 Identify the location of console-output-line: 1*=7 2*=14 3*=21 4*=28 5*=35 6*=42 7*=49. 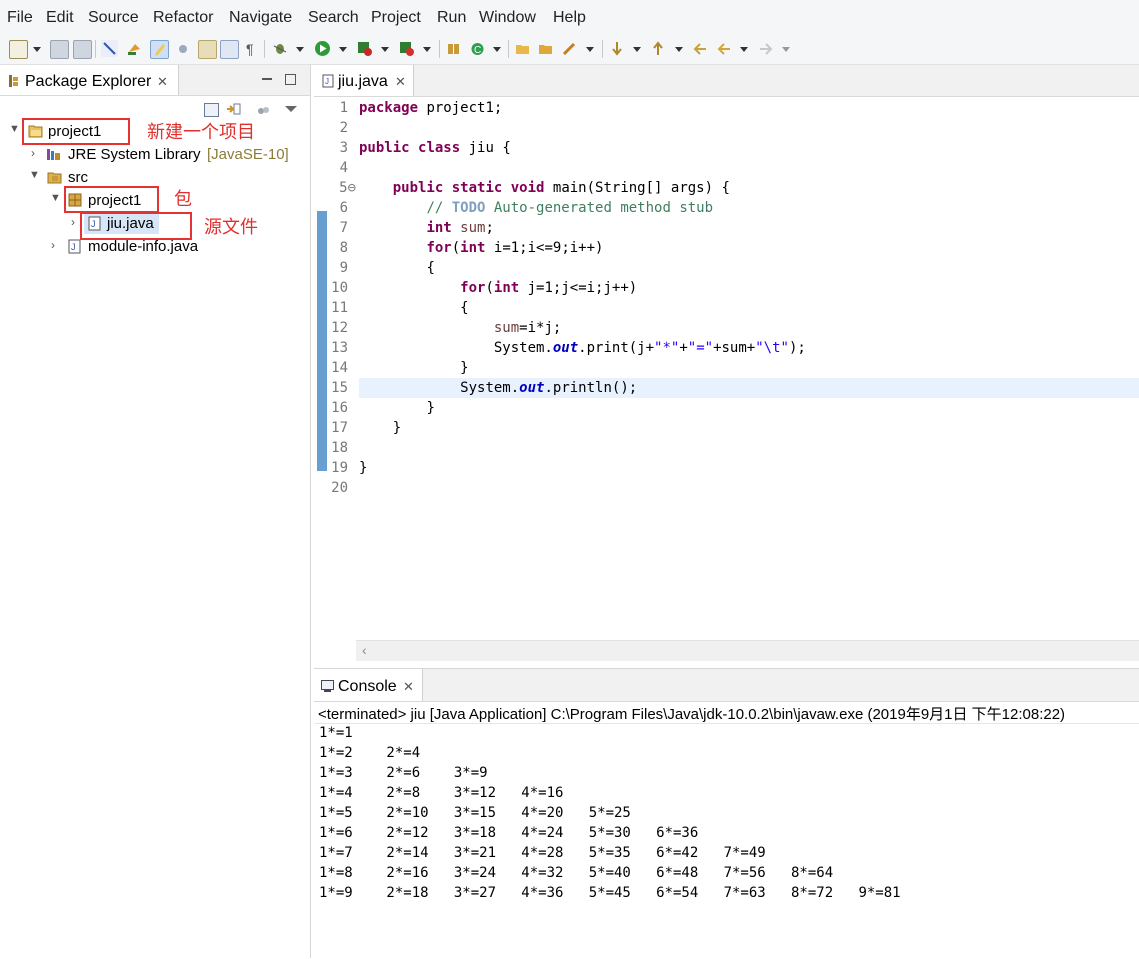
(542, 853).